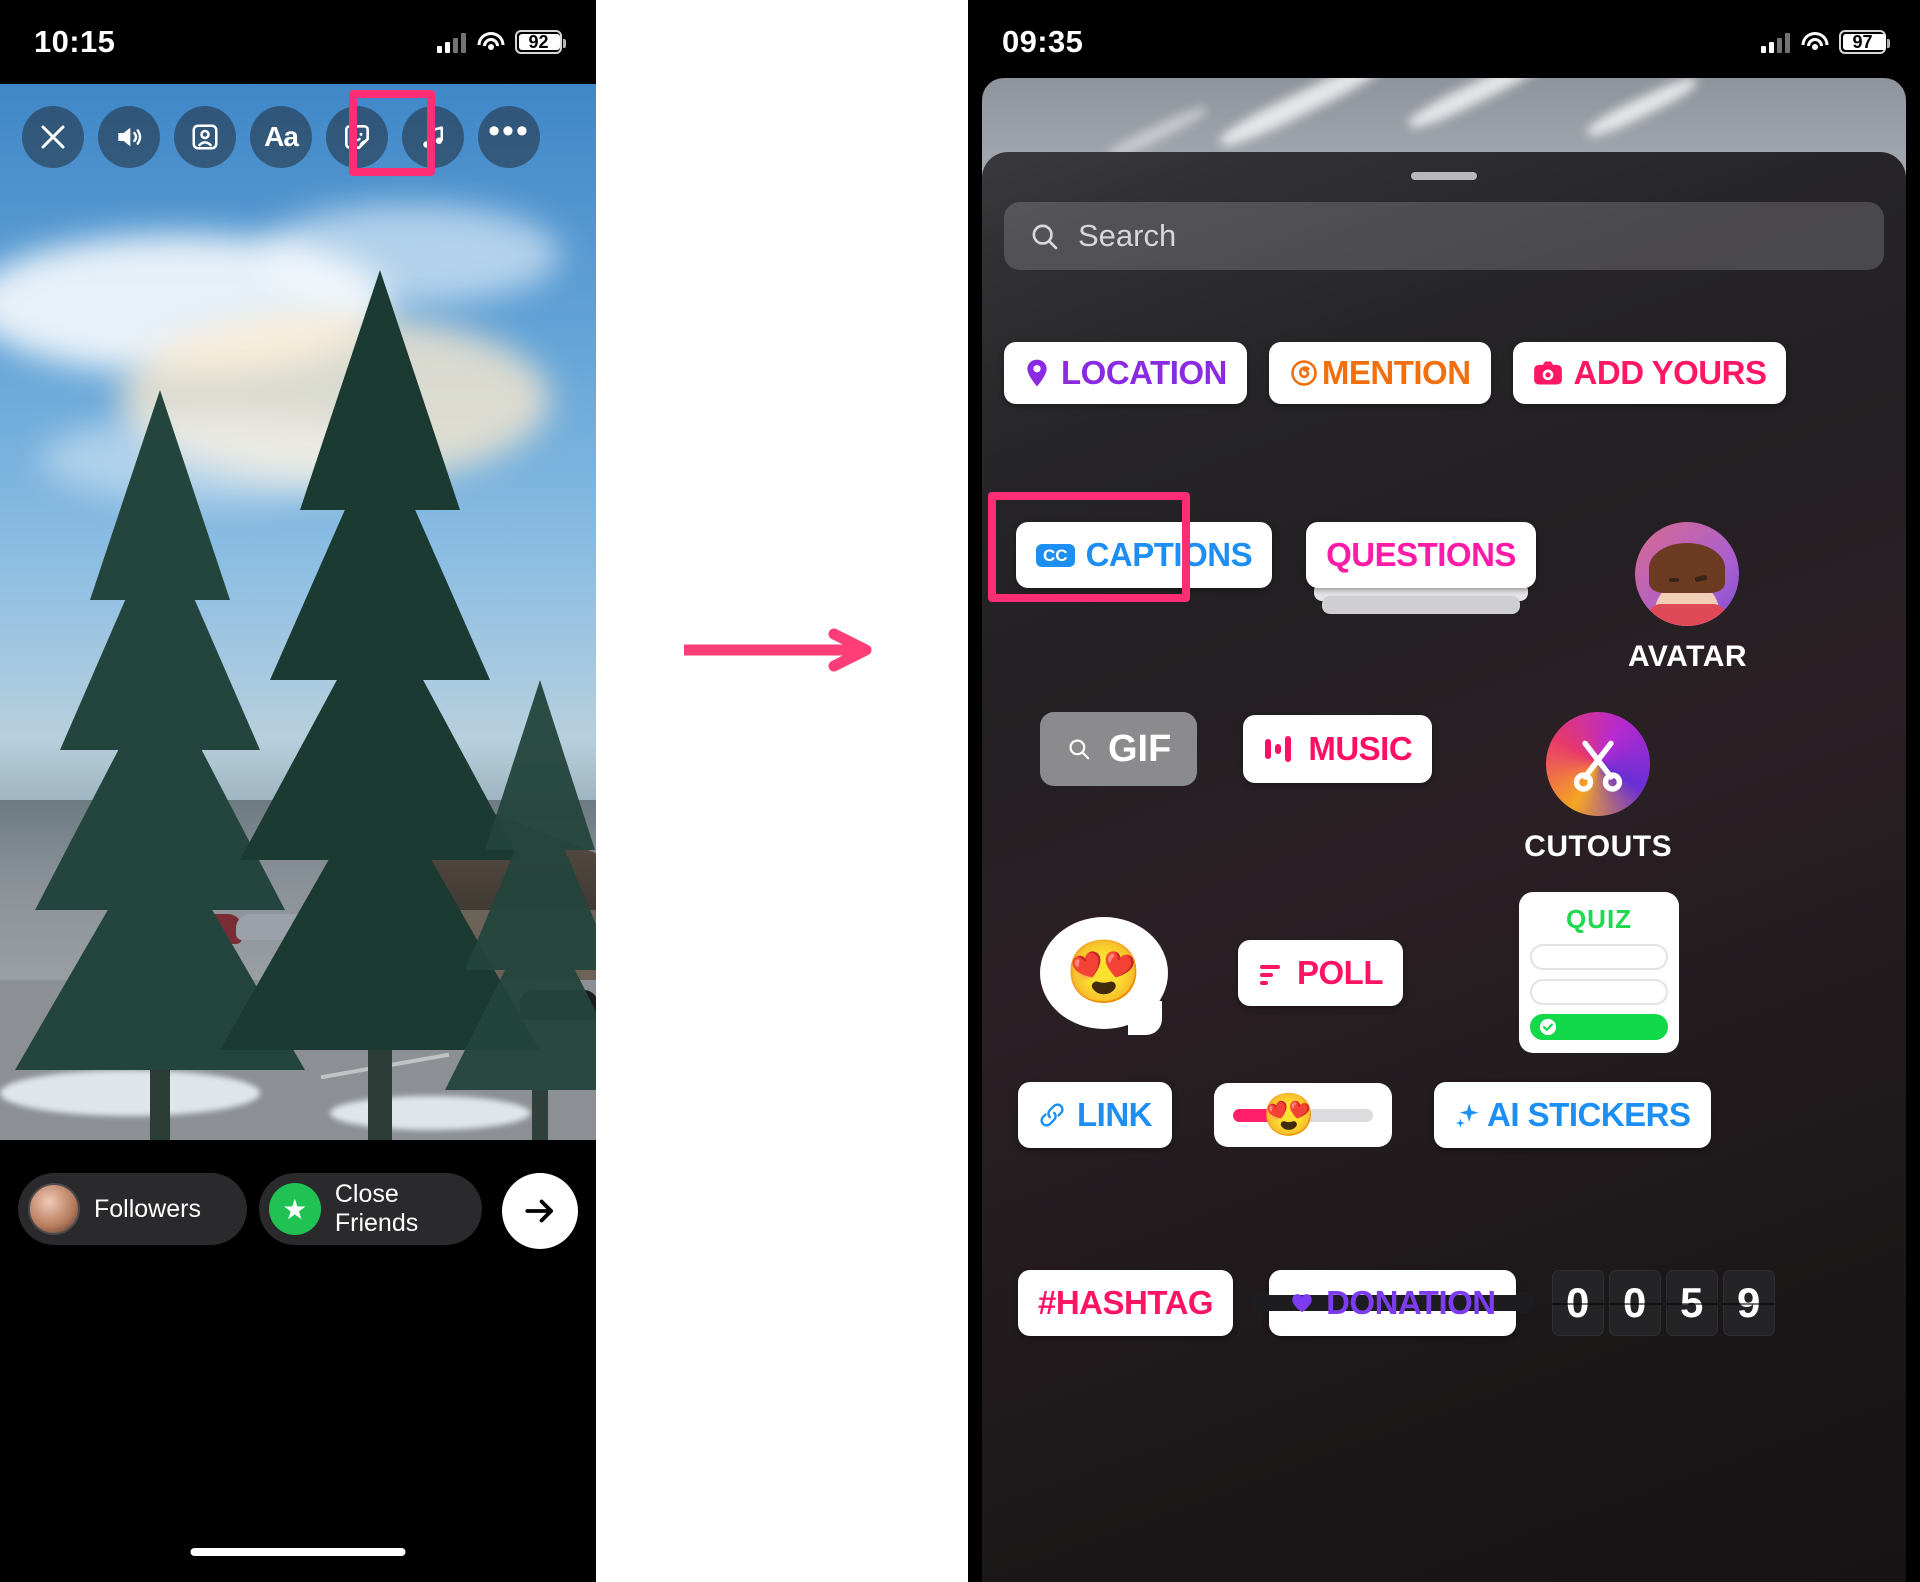 The width and height of the screenshot is (1920, 1582). I want to click on avatar, so click(54, 1209).